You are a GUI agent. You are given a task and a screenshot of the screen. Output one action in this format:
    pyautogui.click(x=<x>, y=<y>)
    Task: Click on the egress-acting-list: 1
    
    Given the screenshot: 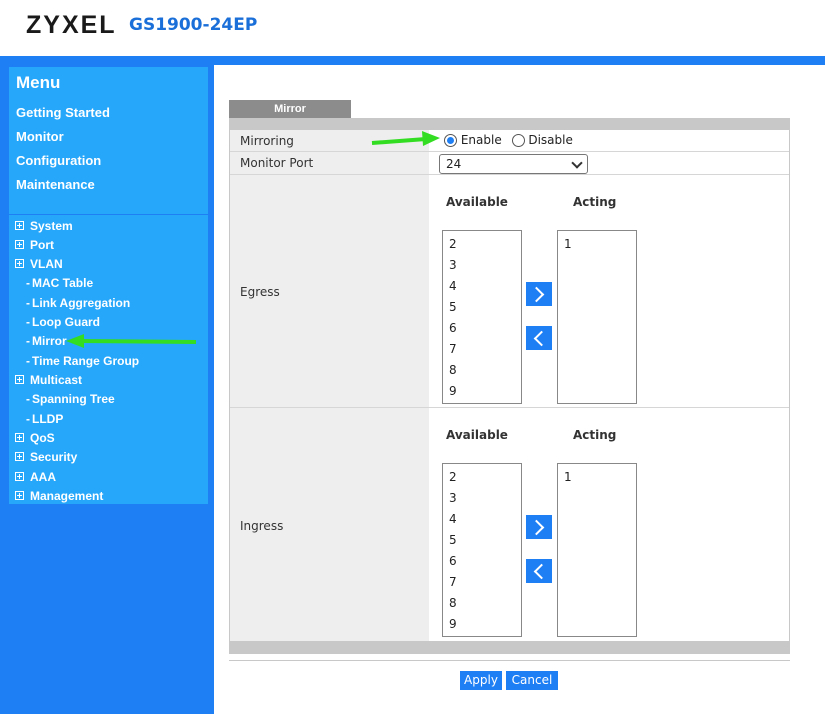 What is the action you would take?
    pyautogui.click(x=597, y=317)
    